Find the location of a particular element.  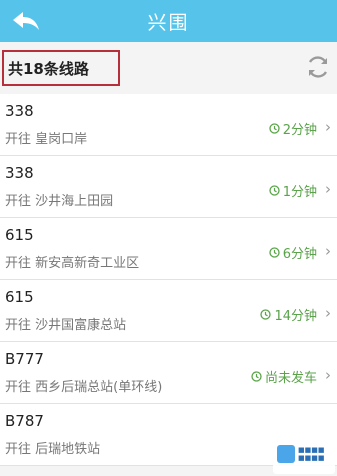

eta-text: 尚未发车 is located at coordinates (290, 378).